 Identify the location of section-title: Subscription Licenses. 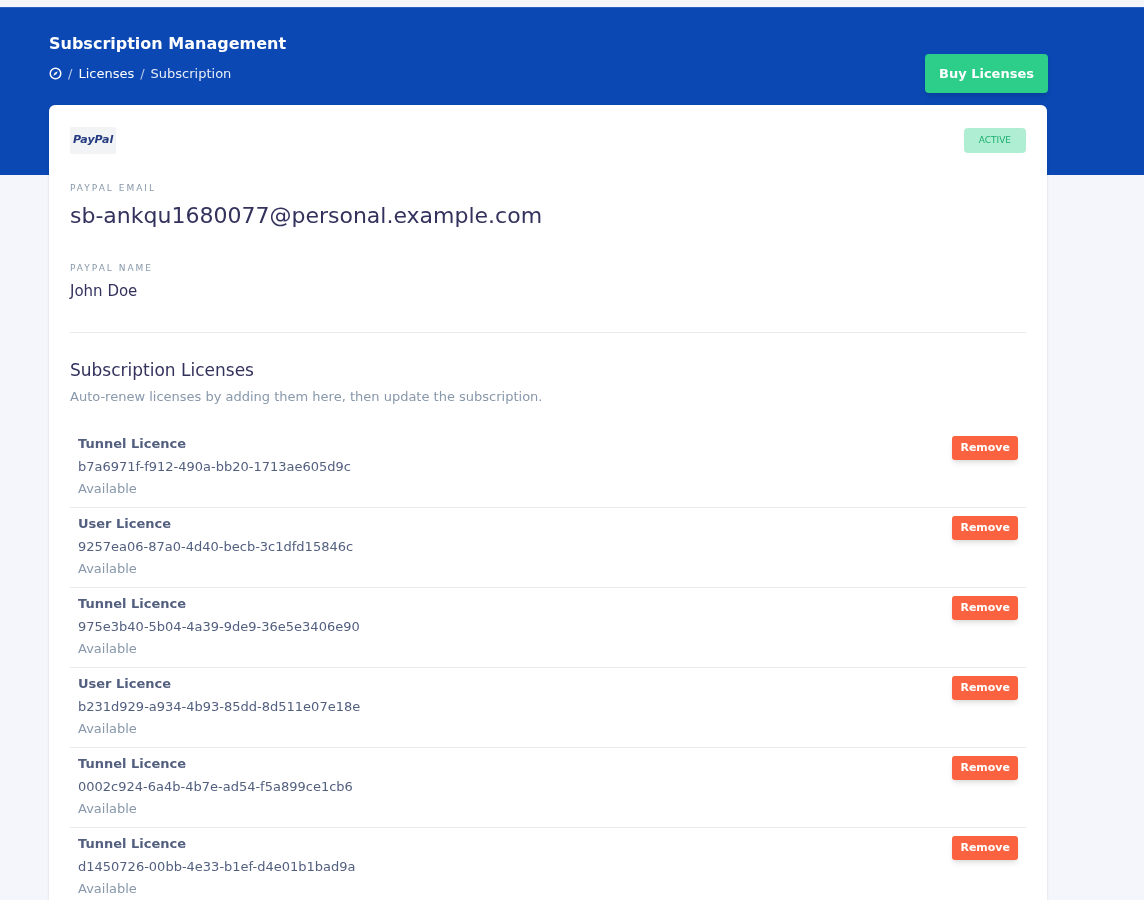
(162, 370).